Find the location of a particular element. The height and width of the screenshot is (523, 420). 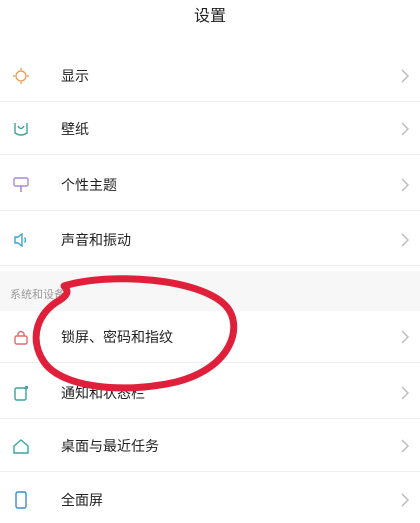

lock-icon is located at coordinates (21, 337).